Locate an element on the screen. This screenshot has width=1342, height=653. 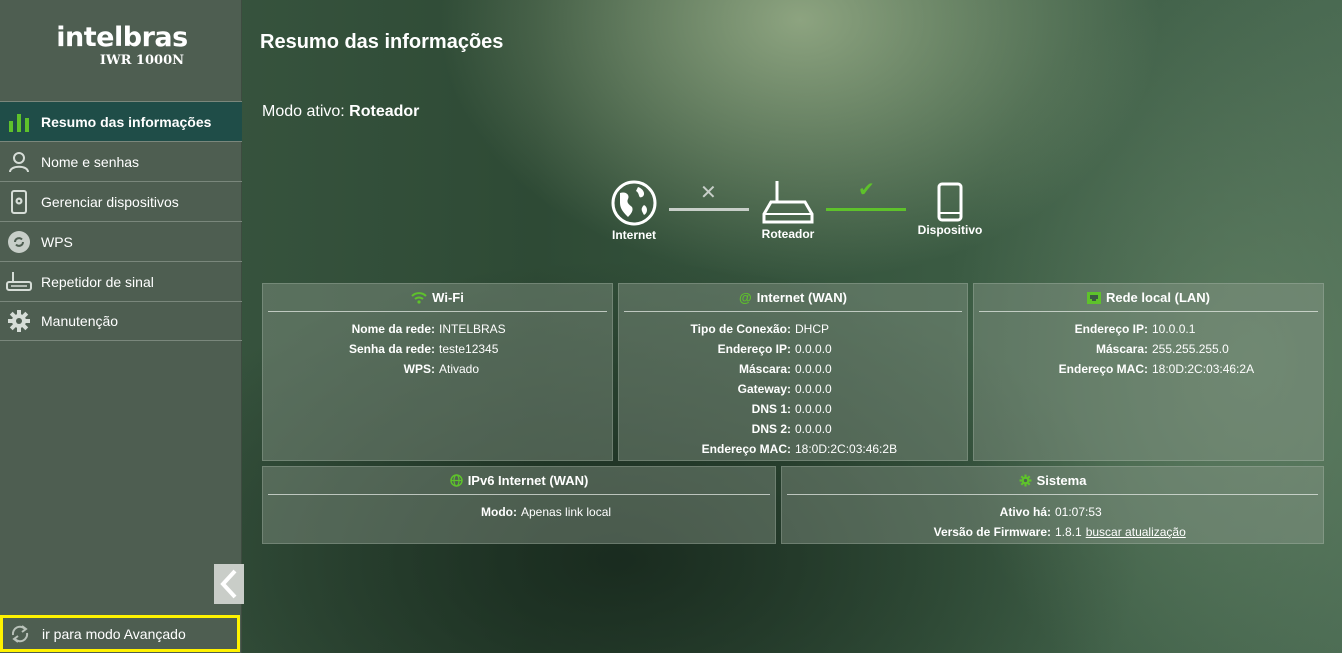
row-value: 18:0D:2C:03:46:2B is located at coordinates (846, 449).